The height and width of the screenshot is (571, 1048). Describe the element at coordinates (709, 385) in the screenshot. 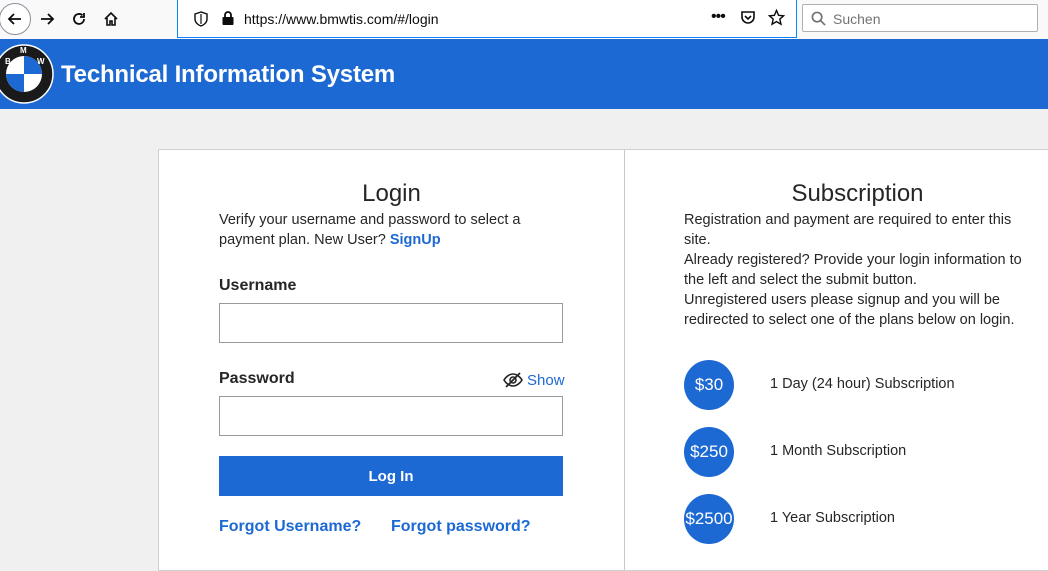

I see `plan-price-badge: $30` at that location.